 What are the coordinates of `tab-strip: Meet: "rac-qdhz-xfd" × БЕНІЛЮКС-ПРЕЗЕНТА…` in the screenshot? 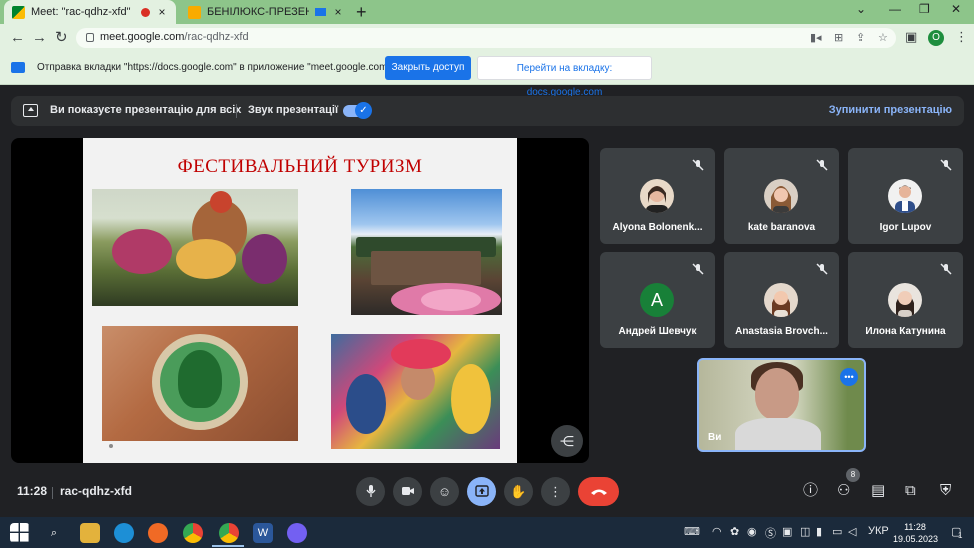 It's located at (487, 12).